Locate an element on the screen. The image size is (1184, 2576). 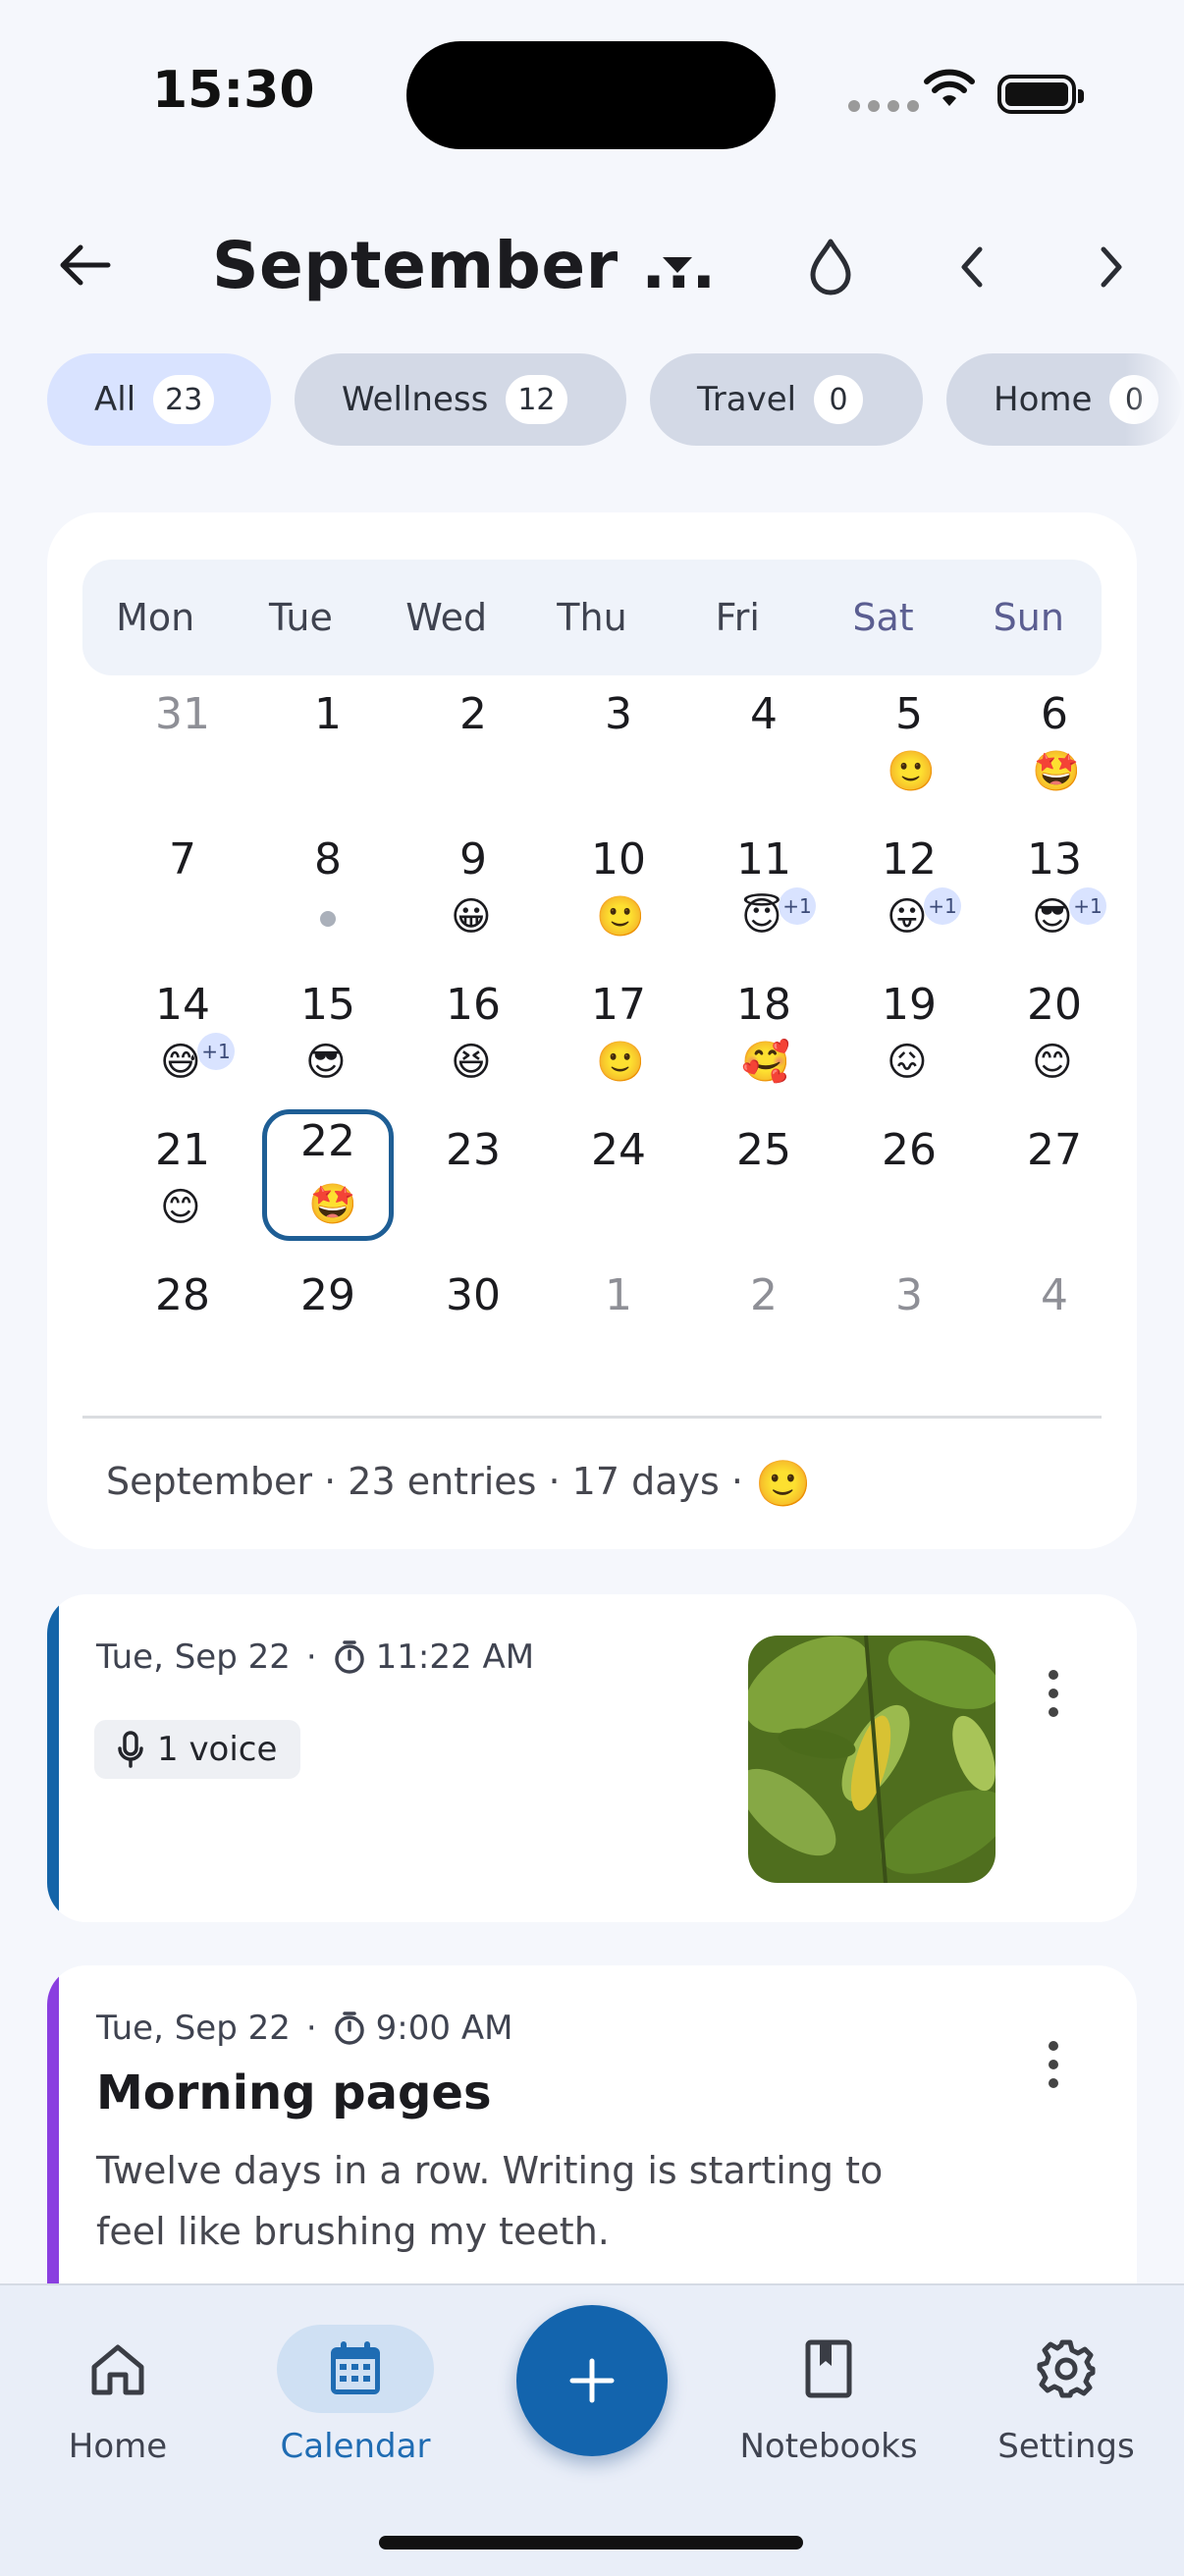
day-number: 16 is located at coordinates (473, 1005).